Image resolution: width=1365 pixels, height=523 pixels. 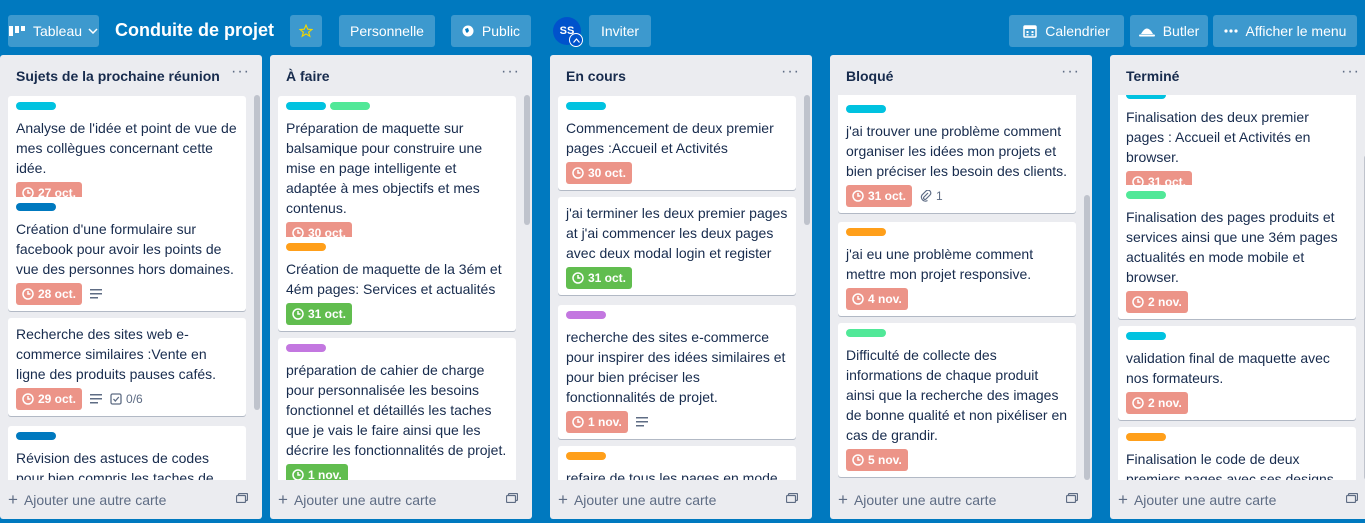 What do you see at coordinates (877, 460) in the screenshot?
I see `due-date-badge: 5 nov.` at bounding box center [877, 460].